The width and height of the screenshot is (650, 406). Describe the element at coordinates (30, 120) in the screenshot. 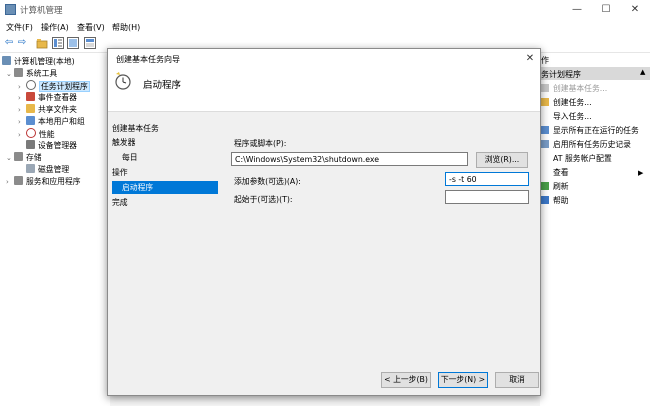

I see `users-icon` at that location.